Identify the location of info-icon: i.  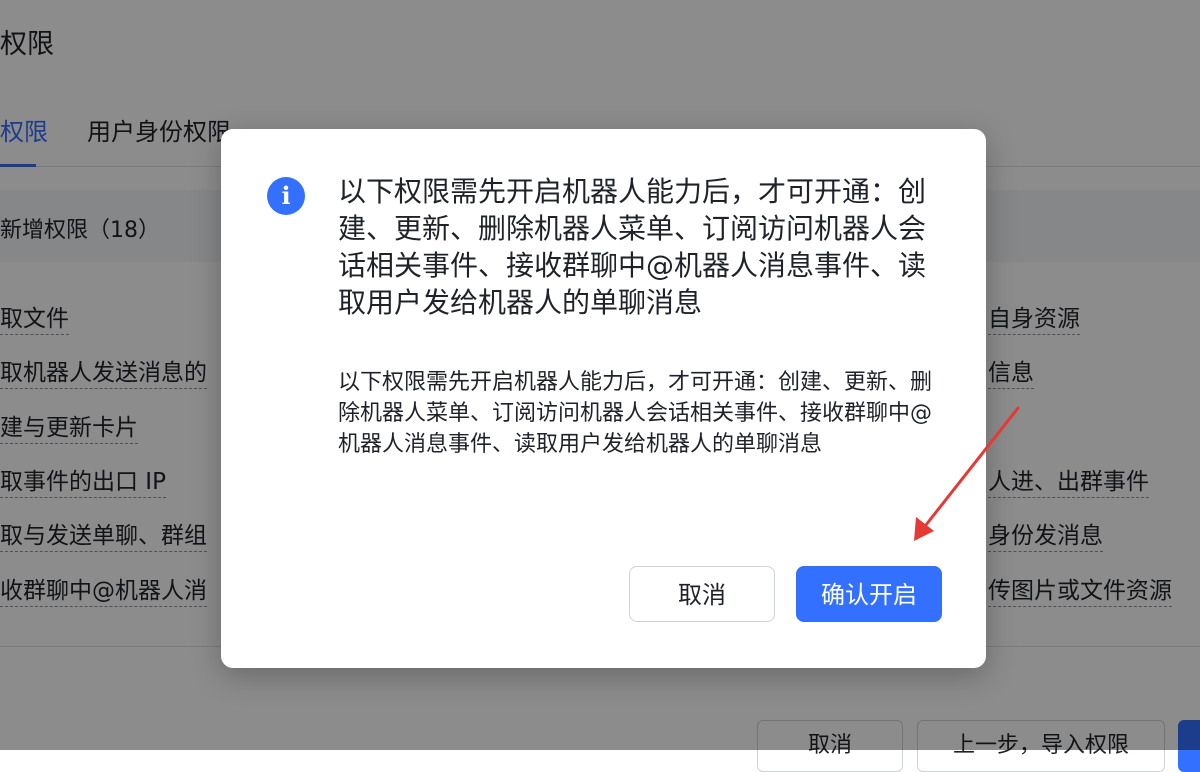
(286, 196).